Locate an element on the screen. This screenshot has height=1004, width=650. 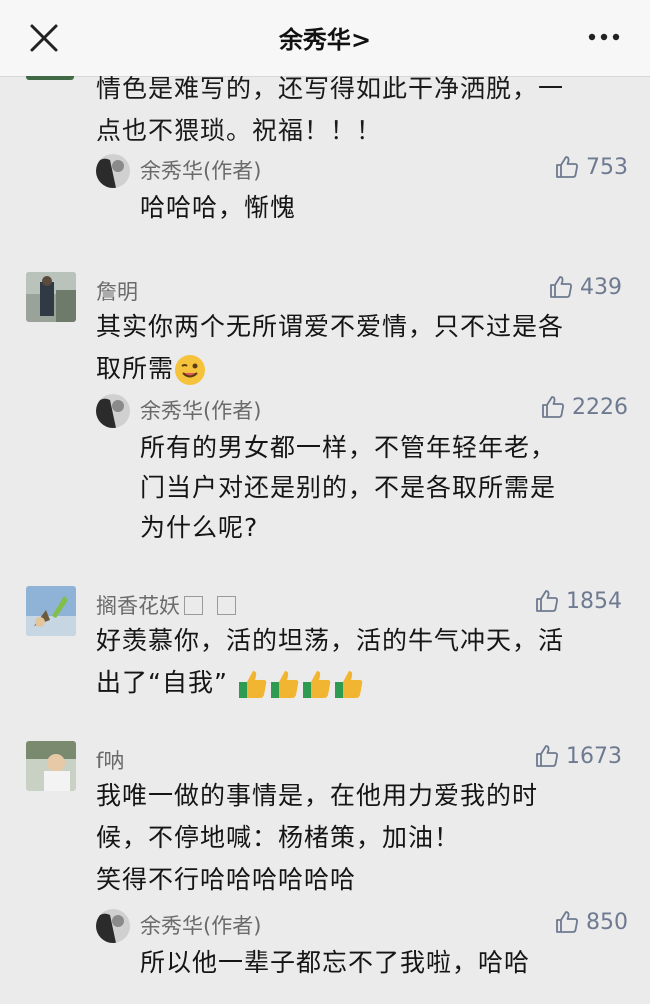
like-count: 850 is located at coordinates (607, 922).